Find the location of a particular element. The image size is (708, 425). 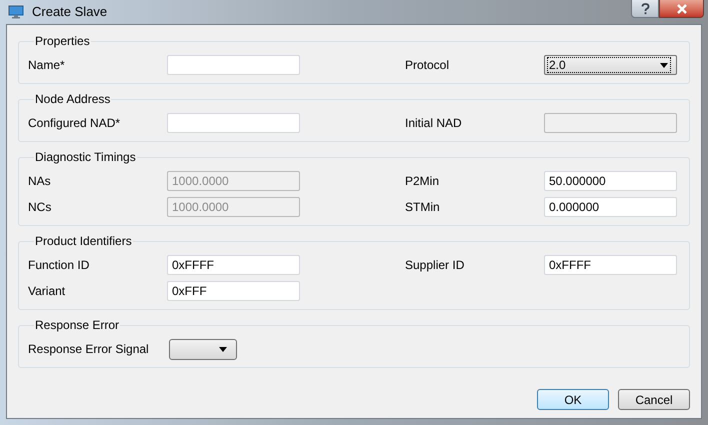

field-label: Function ID is located at coordinates (59, 265).